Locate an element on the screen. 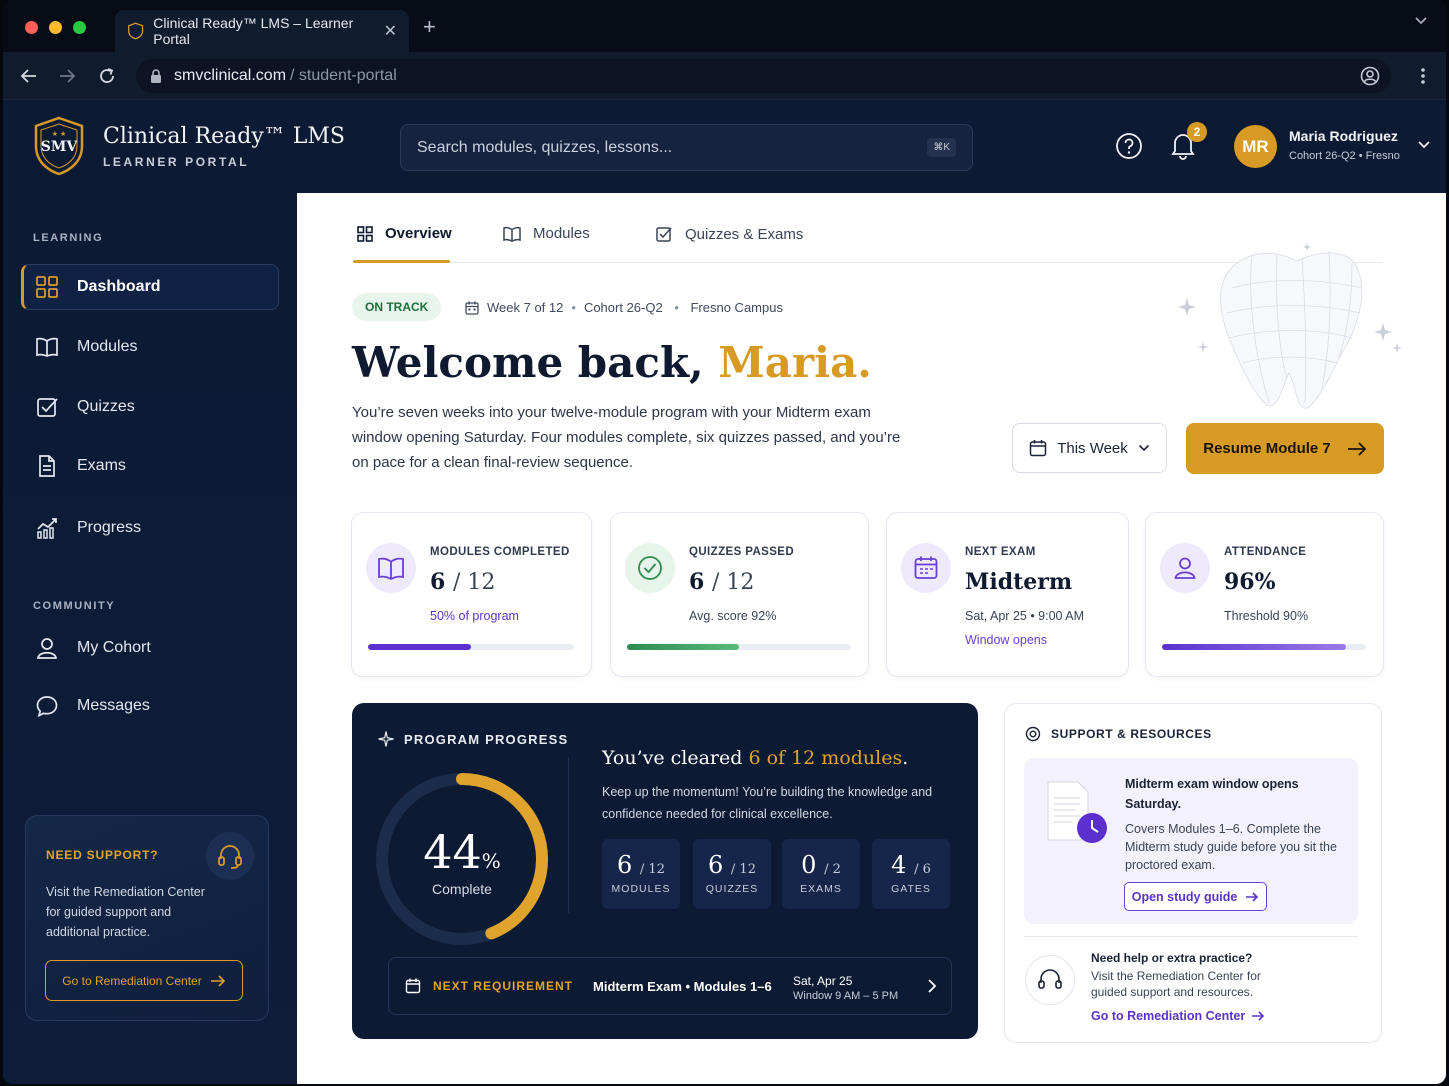 This screenshot has width=1449, height=1086. maximize-window-button is located at coordinates (79, 27).